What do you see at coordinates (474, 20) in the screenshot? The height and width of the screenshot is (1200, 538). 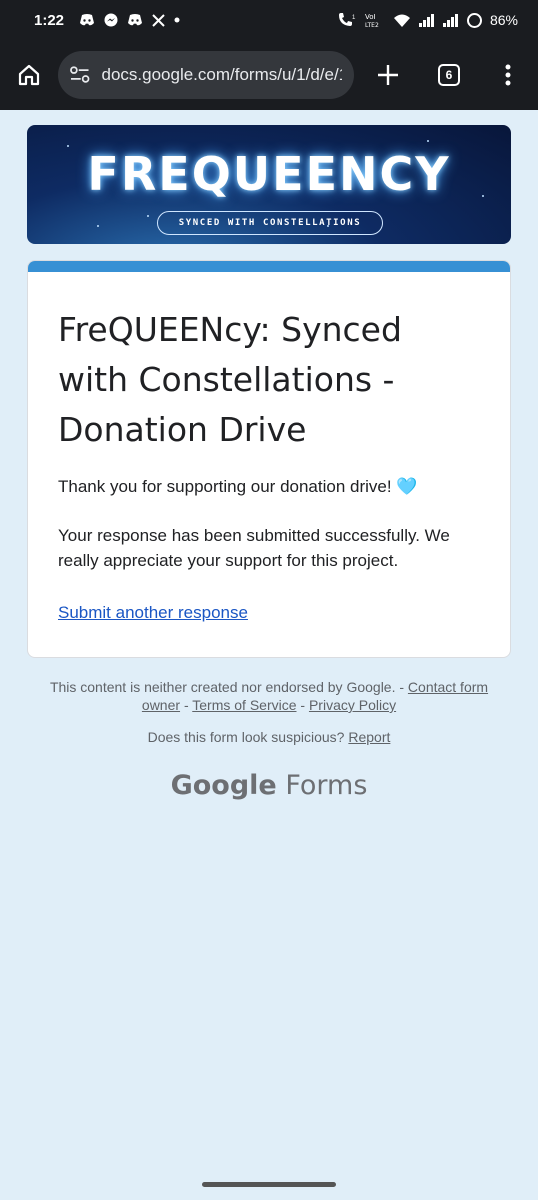 I see `battery-icon` at bounding box center [474, 20].